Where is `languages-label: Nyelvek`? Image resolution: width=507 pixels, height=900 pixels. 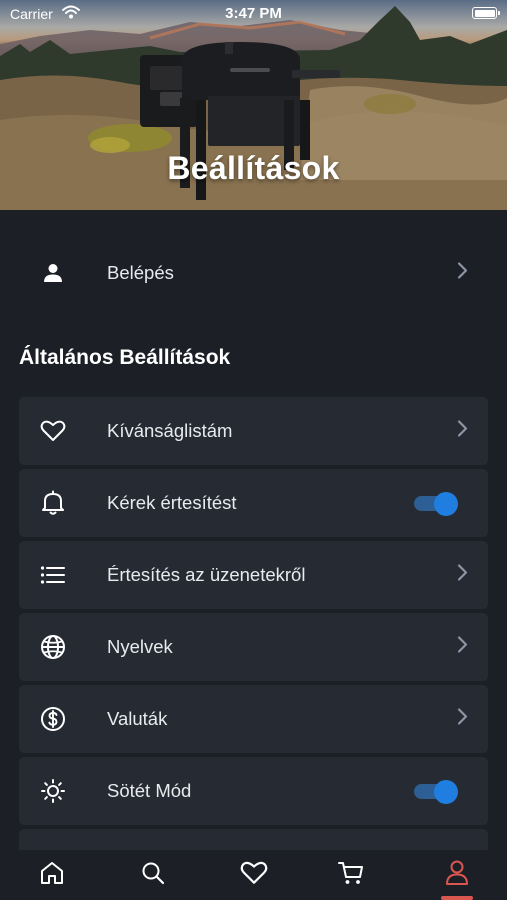 languages-label: Nyelvek is located at coordinates (140, 646).